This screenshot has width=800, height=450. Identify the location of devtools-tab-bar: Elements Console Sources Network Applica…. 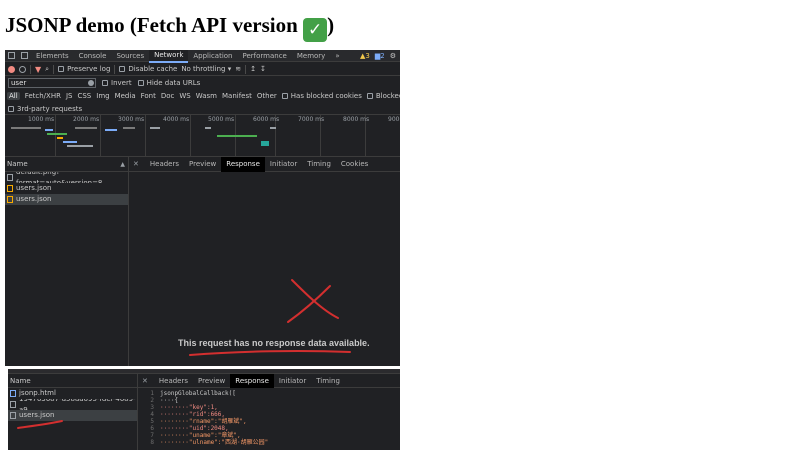
(202, 56).